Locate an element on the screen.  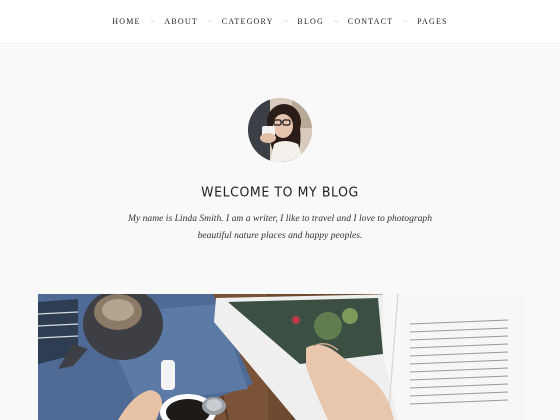
page-title: WELCOME TO MY BLOG is located at coordinates (280, 191).